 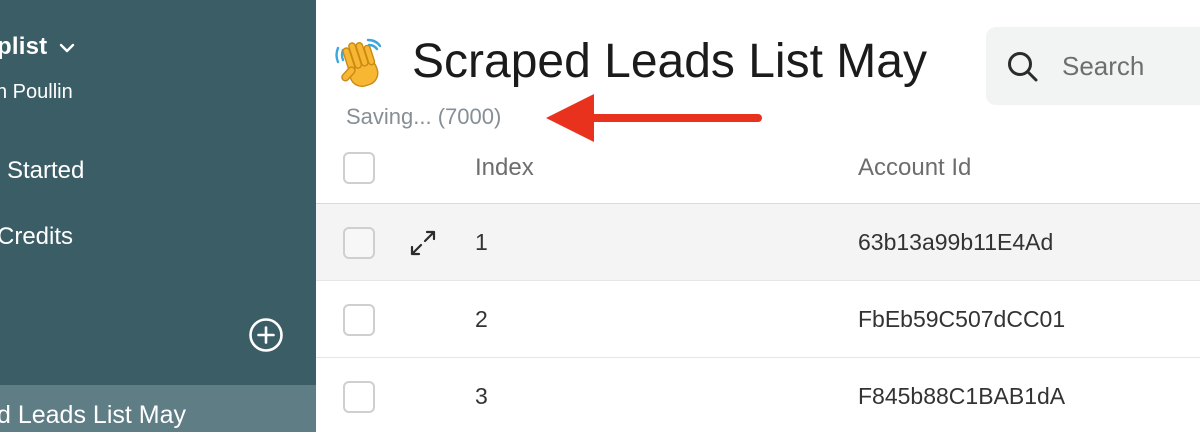 What do you see at coordinates (481, 242) in the screenshot?
I see `cell-index: 1` at bounding box center [481, 242].